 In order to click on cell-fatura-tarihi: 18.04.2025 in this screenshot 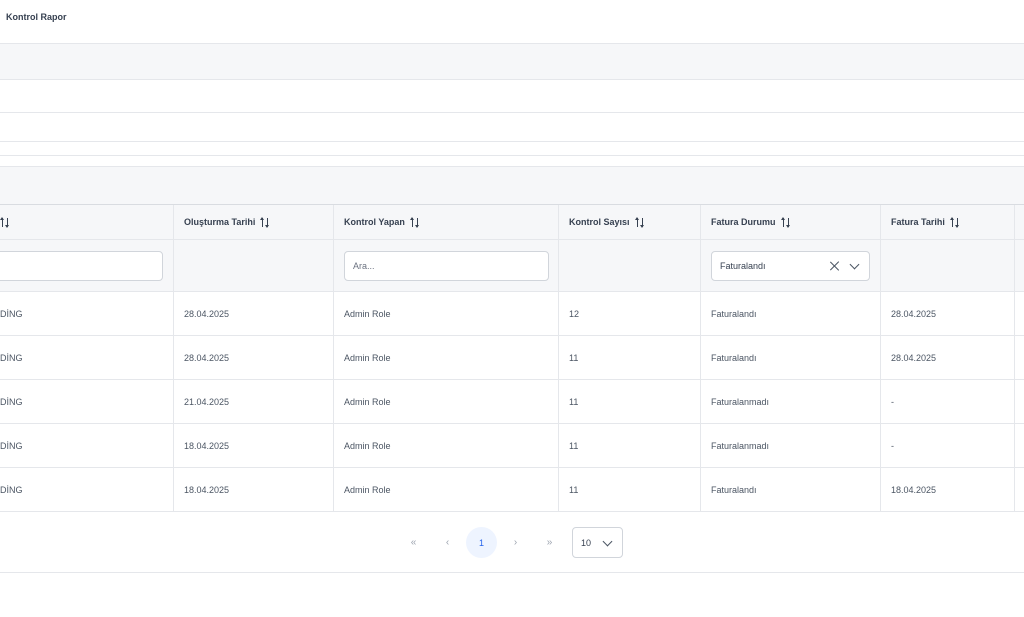, I will do `click(948, 489)`.